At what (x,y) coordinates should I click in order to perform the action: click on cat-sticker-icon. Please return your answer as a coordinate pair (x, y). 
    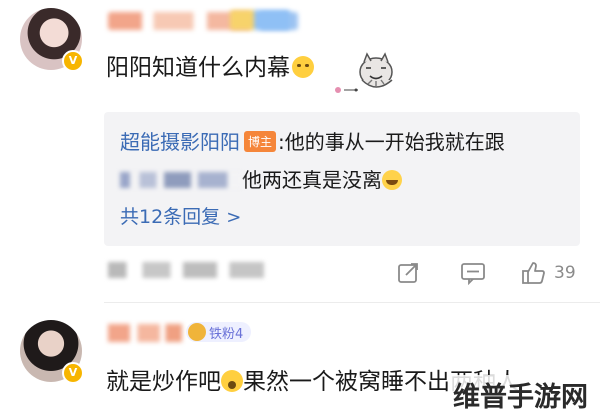
    Looking at the image, I should click on (364, 72).